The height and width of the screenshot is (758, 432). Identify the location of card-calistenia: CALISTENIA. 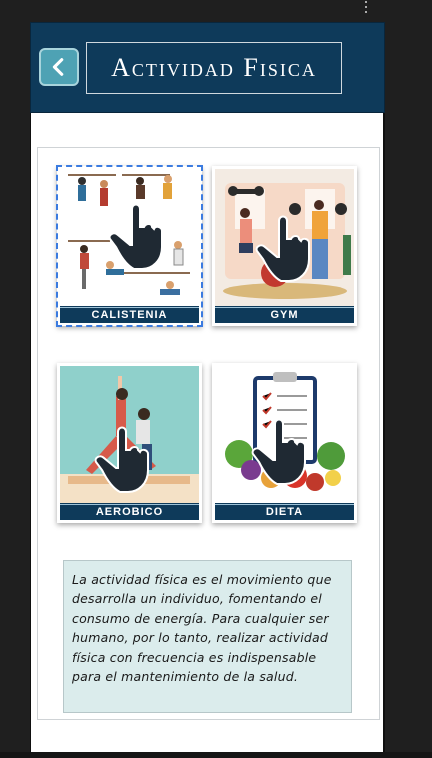
(129, 246).